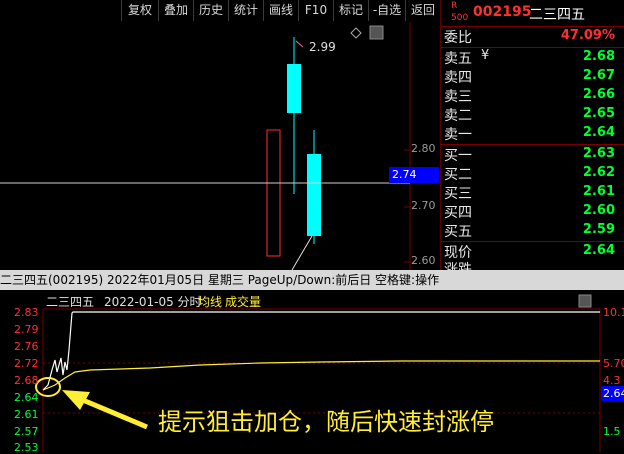 The image size is (624, 454). What do you see at coordinates (423, 260) in the screenshot?
I see `kline-price-label: 2.60` at bounding box center [423, 260].